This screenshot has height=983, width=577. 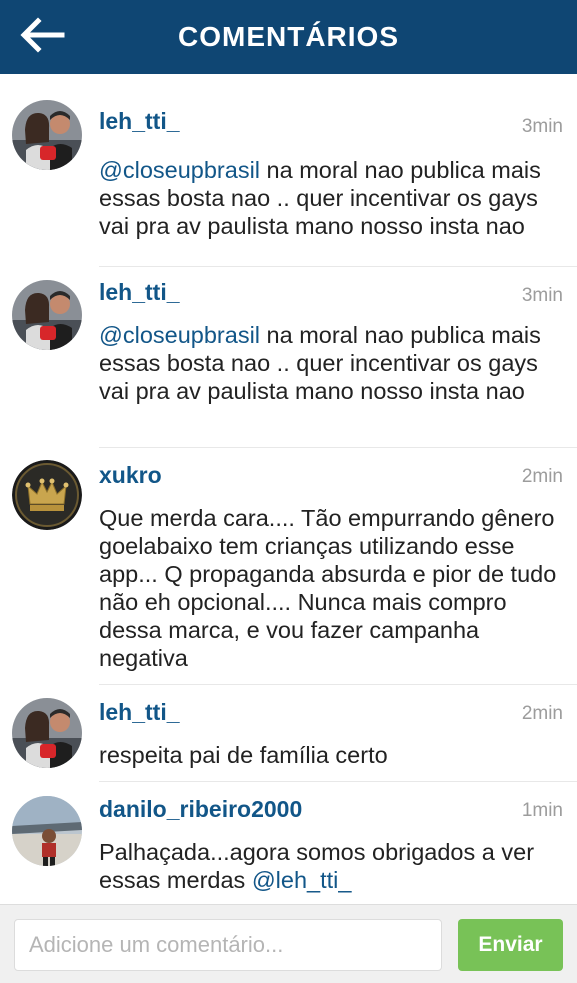 I want to click on back-button, so click(x=42, y=35).